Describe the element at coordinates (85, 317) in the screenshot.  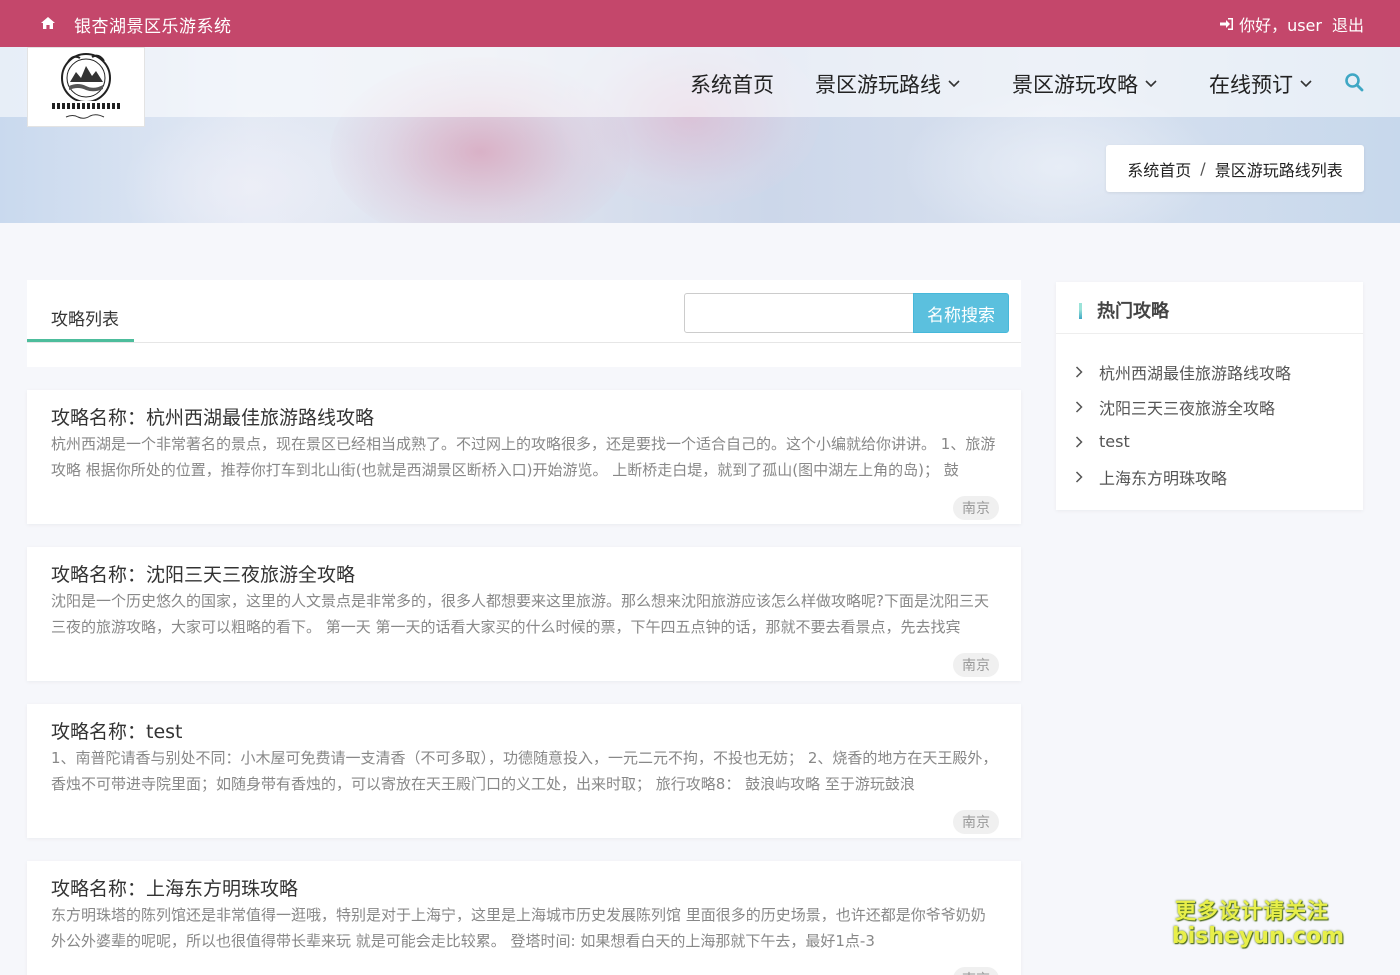
I see `tab-guide-list: 攻略列表` at that location.